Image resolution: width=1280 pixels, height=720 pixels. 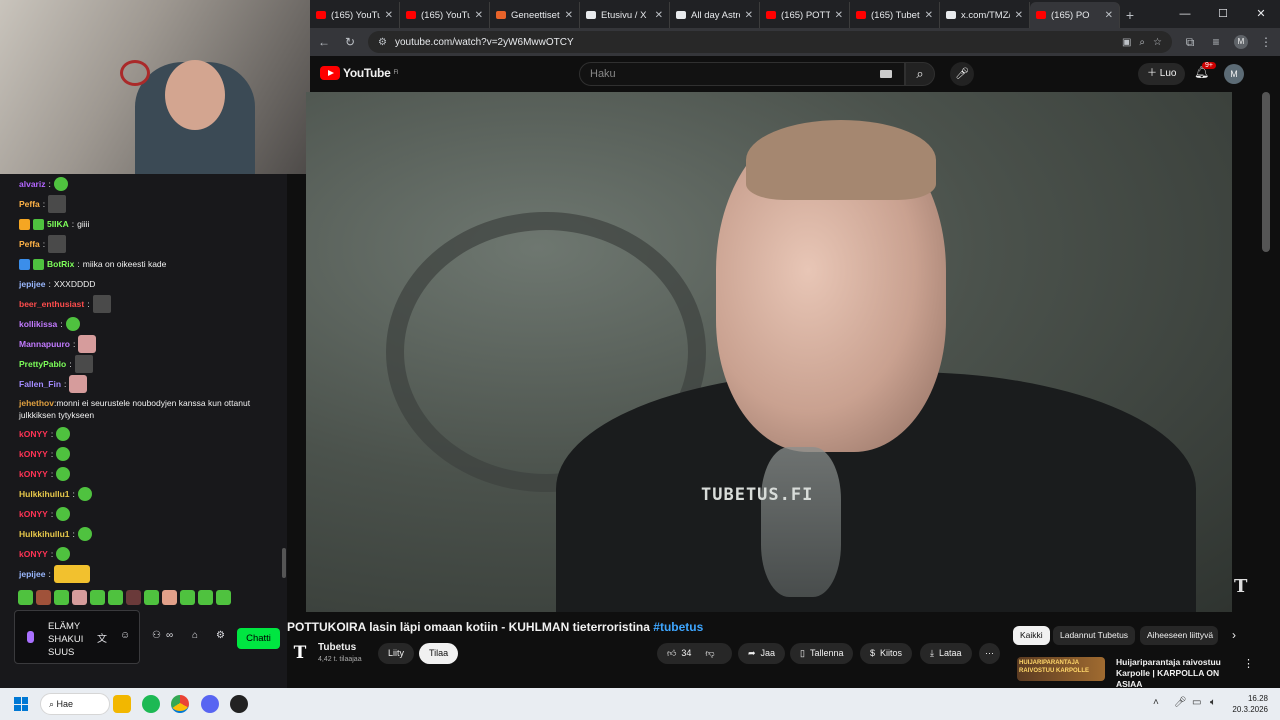 What do you see at coordinates (805, 15) in the screenshot?
I see `browser-tab: (165) POTTU ✕` at bounding box center [805, 15].